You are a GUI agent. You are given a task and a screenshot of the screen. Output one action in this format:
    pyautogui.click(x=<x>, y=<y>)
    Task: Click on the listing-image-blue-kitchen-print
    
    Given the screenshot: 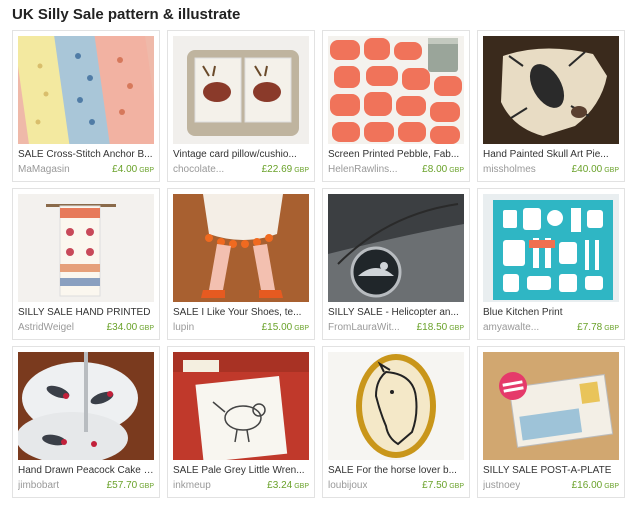 What is the action you would take?
    pyautogui.click(x=551, y=248)
    